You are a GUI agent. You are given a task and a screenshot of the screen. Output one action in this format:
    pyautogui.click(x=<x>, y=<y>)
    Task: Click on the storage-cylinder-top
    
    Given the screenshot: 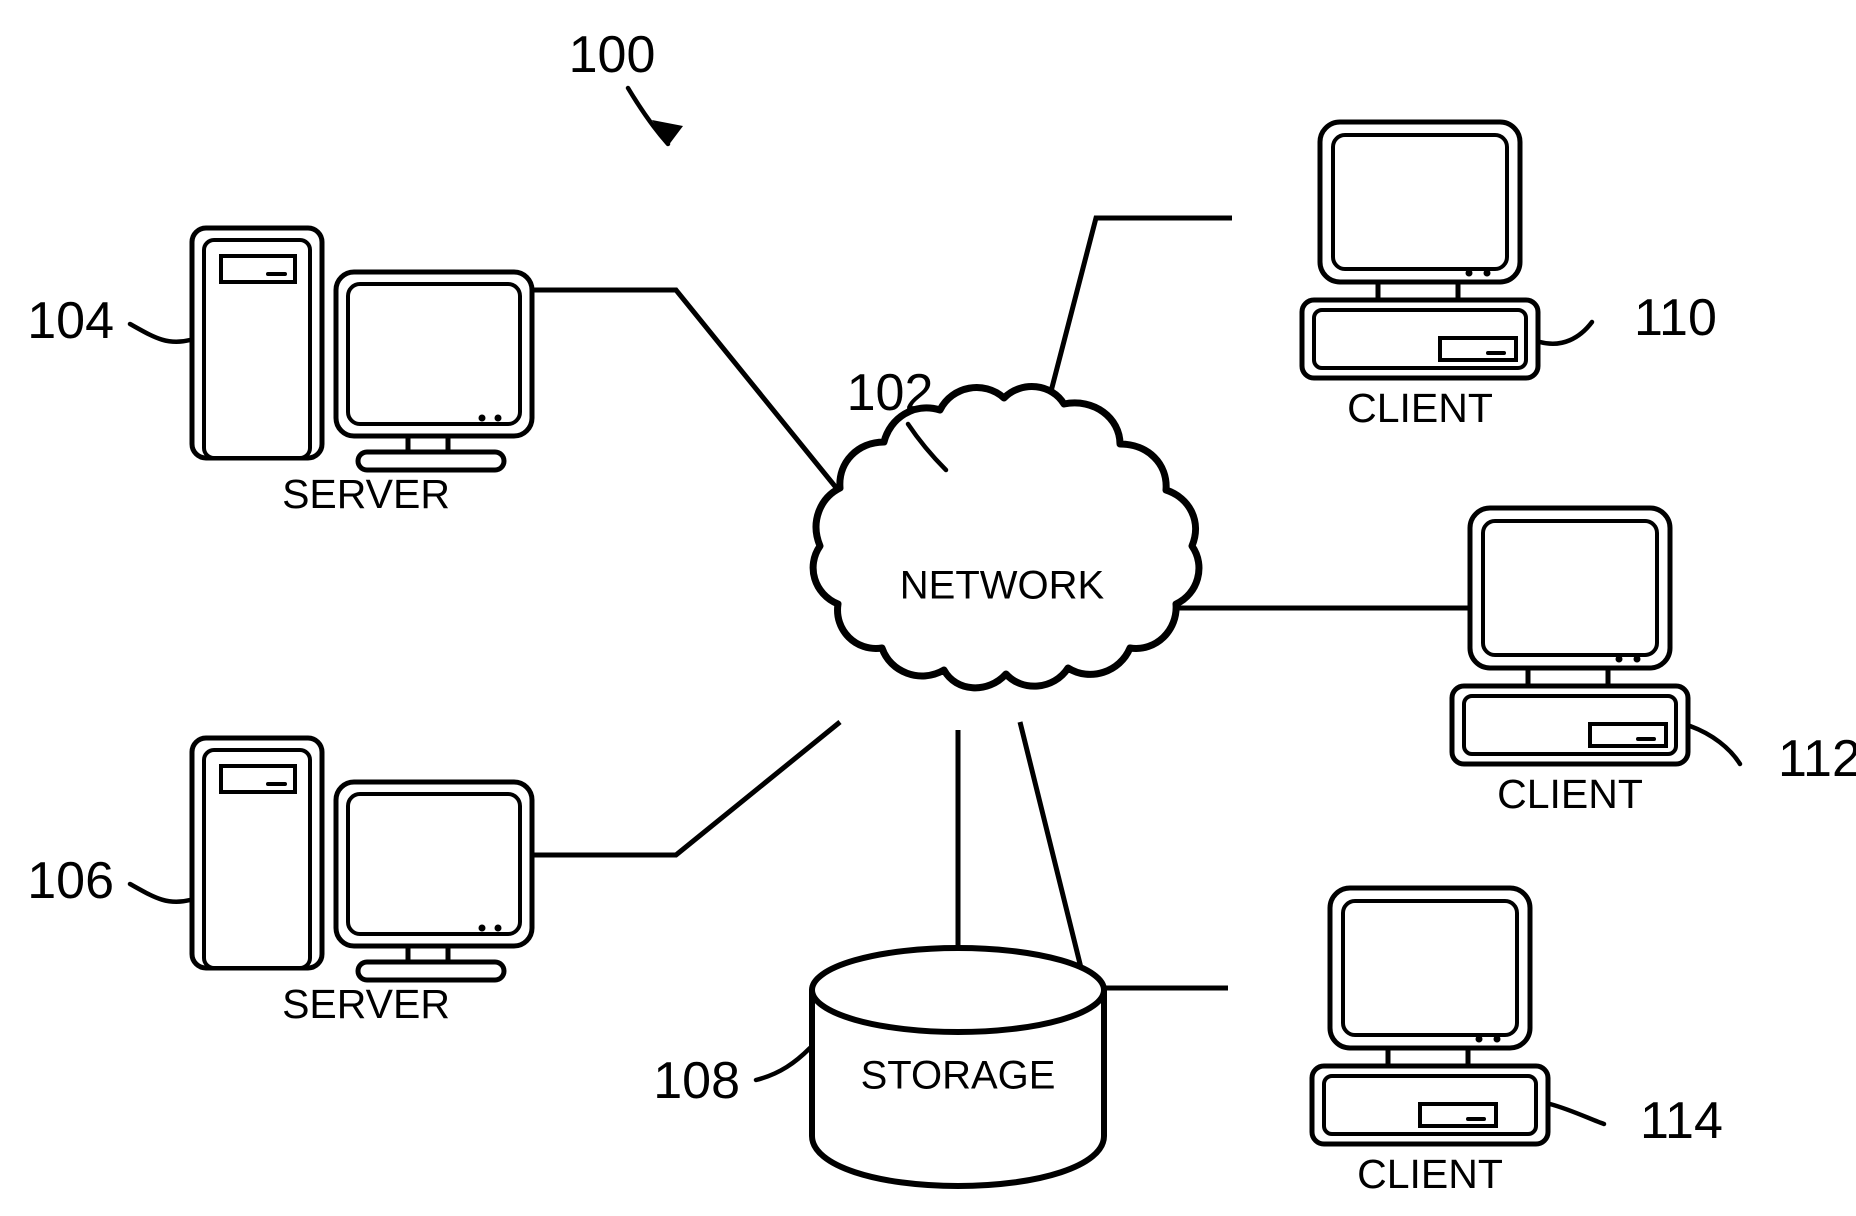 What is the action you would take?
    pyautogui.click(x=958, y=990)
    